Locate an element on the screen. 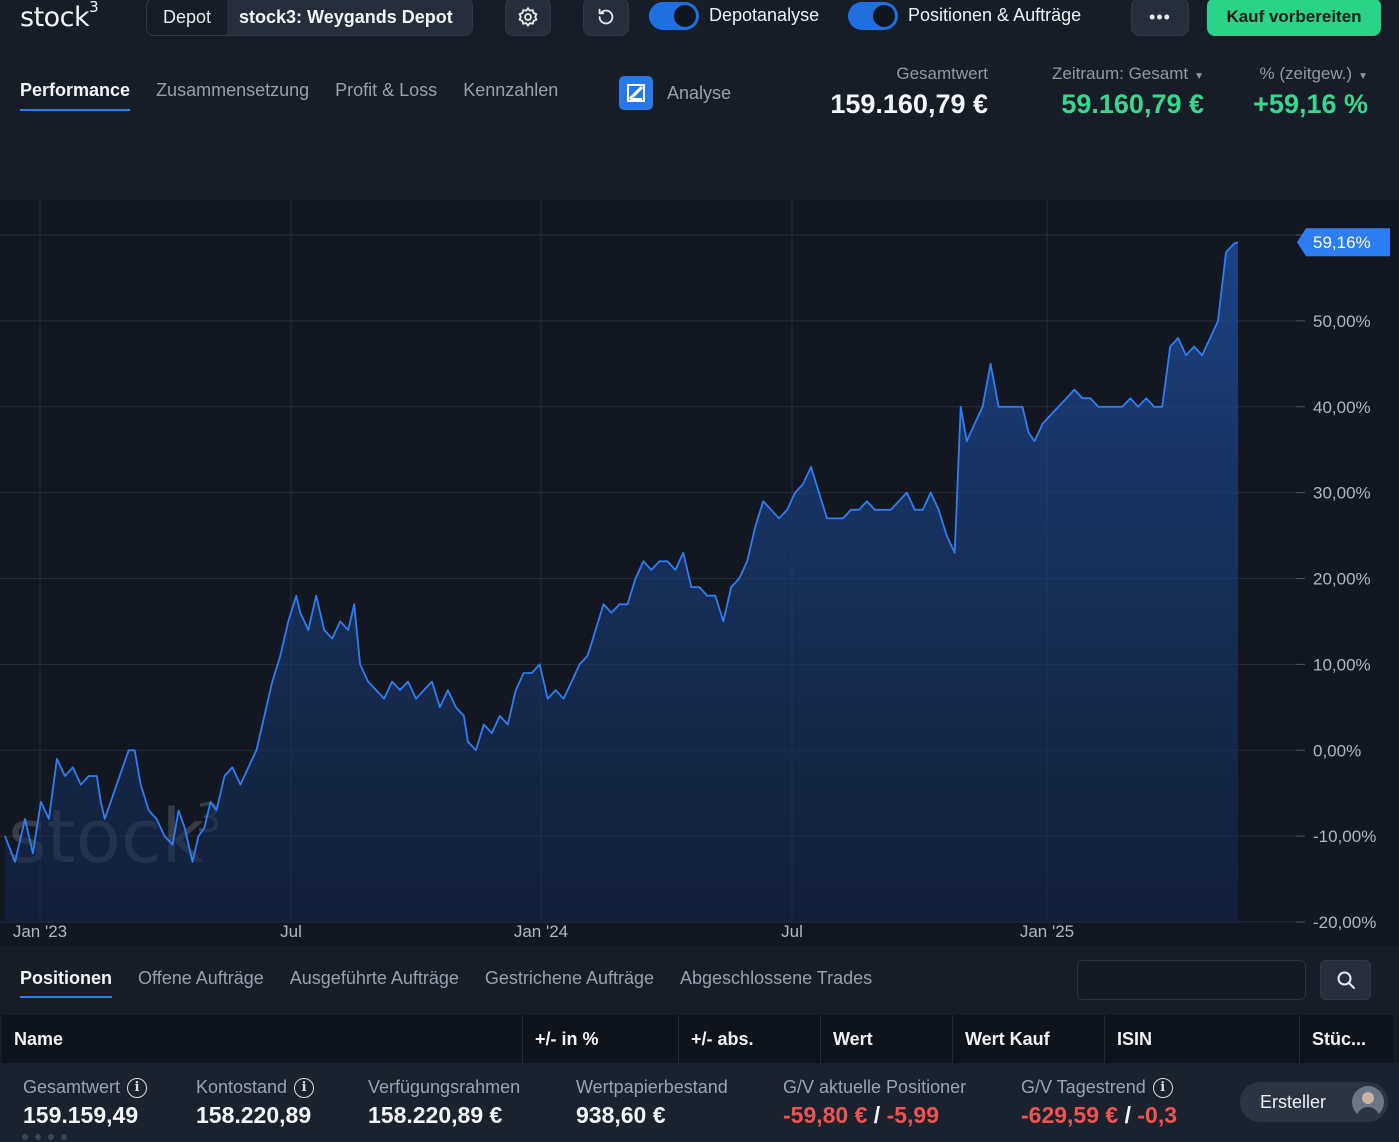 Image resolution: width=1399 pixels, height=1142 pixels. stat-gesamtwert: Gesamtwert 159.160,79 € is located at coordinates (909, 92).